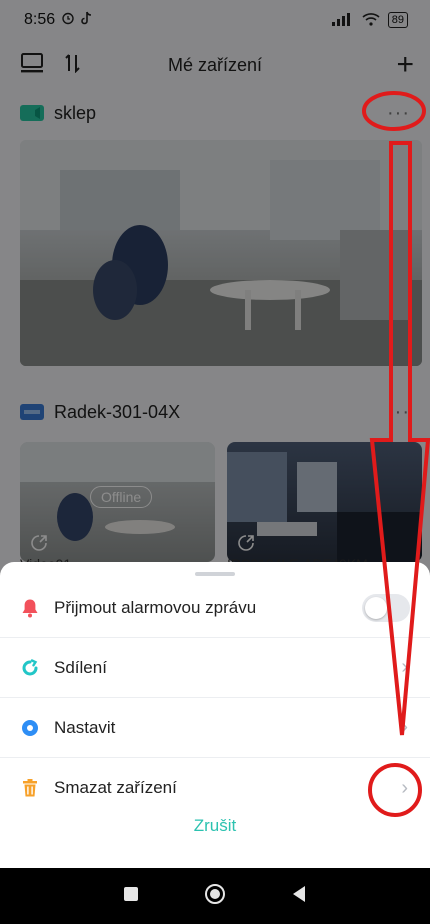 The image size is (430, 924). Describe the element at coordinates (30, 668) in the screenshot. I see `share-icon` at that location.